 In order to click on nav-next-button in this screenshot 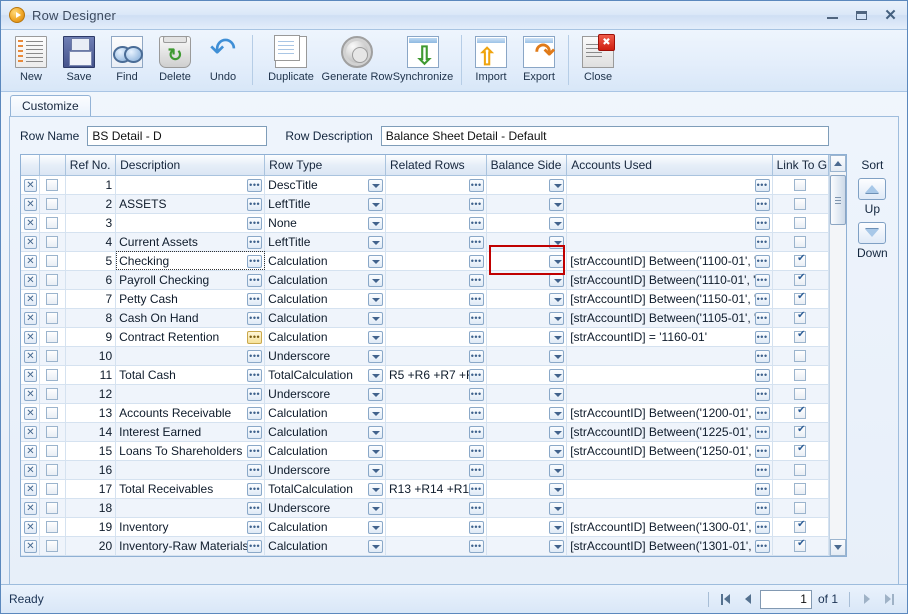, I will do `click(867, 599)`.